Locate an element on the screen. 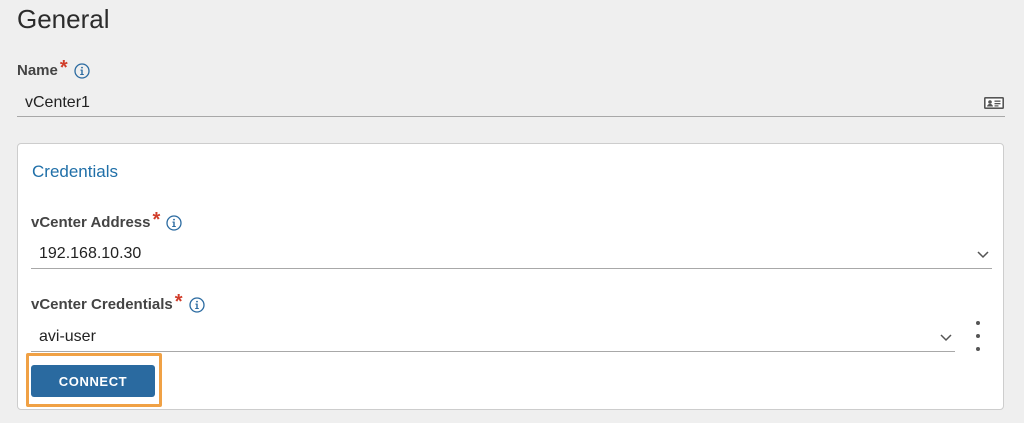 This screenshot has height=423, width=1024. vcenter-address-label-text: vCenter Address is located at coordinates (91, 222).